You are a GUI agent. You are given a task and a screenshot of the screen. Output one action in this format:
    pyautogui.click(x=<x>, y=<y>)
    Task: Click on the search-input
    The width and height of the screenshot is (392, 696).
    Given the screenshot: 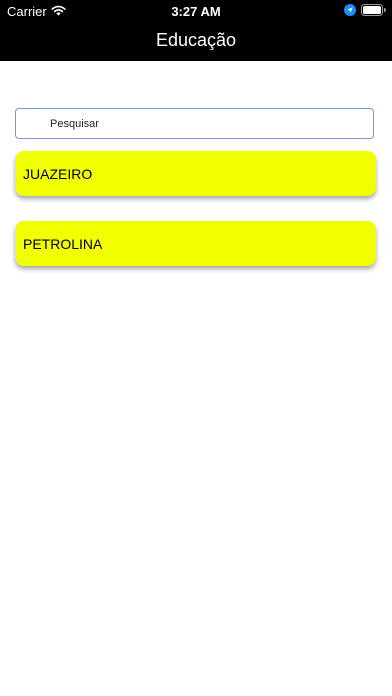 What is the action you would take?
    pyautogui.click(x=205, y=123)
    